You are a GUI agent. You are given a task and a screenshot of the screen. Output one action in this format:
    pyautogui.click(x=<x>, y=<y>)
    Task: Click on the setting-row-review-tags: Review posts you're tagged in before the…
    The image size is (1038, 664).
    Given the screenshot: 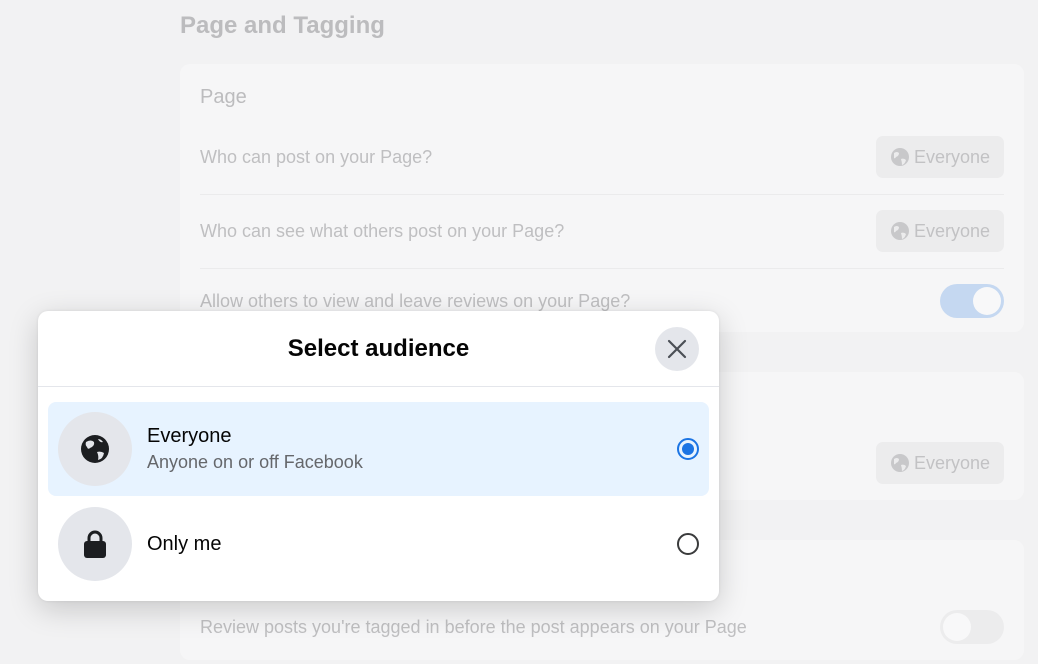 What is the action you would take?
    pyautogui.click(x=602, y=627)
    